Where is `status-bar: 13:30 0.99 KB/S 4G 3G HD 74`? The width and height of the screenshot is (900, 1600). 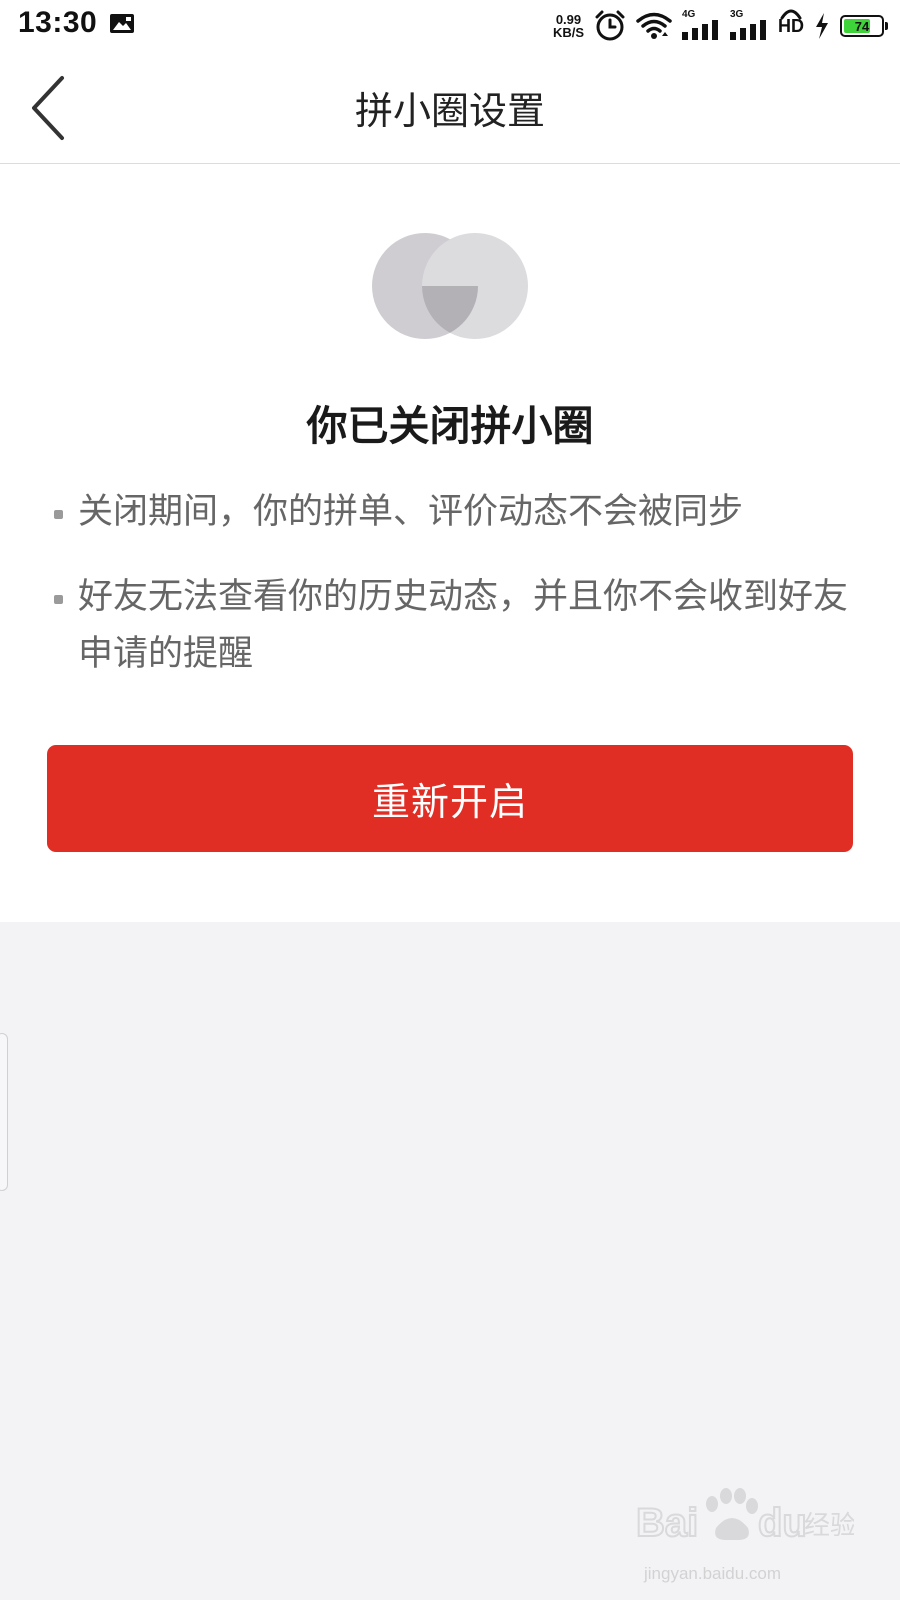
status-bar: 13:30 0.99 KB/S 4G 3G HD 74 is located at coordinates (450, 26).